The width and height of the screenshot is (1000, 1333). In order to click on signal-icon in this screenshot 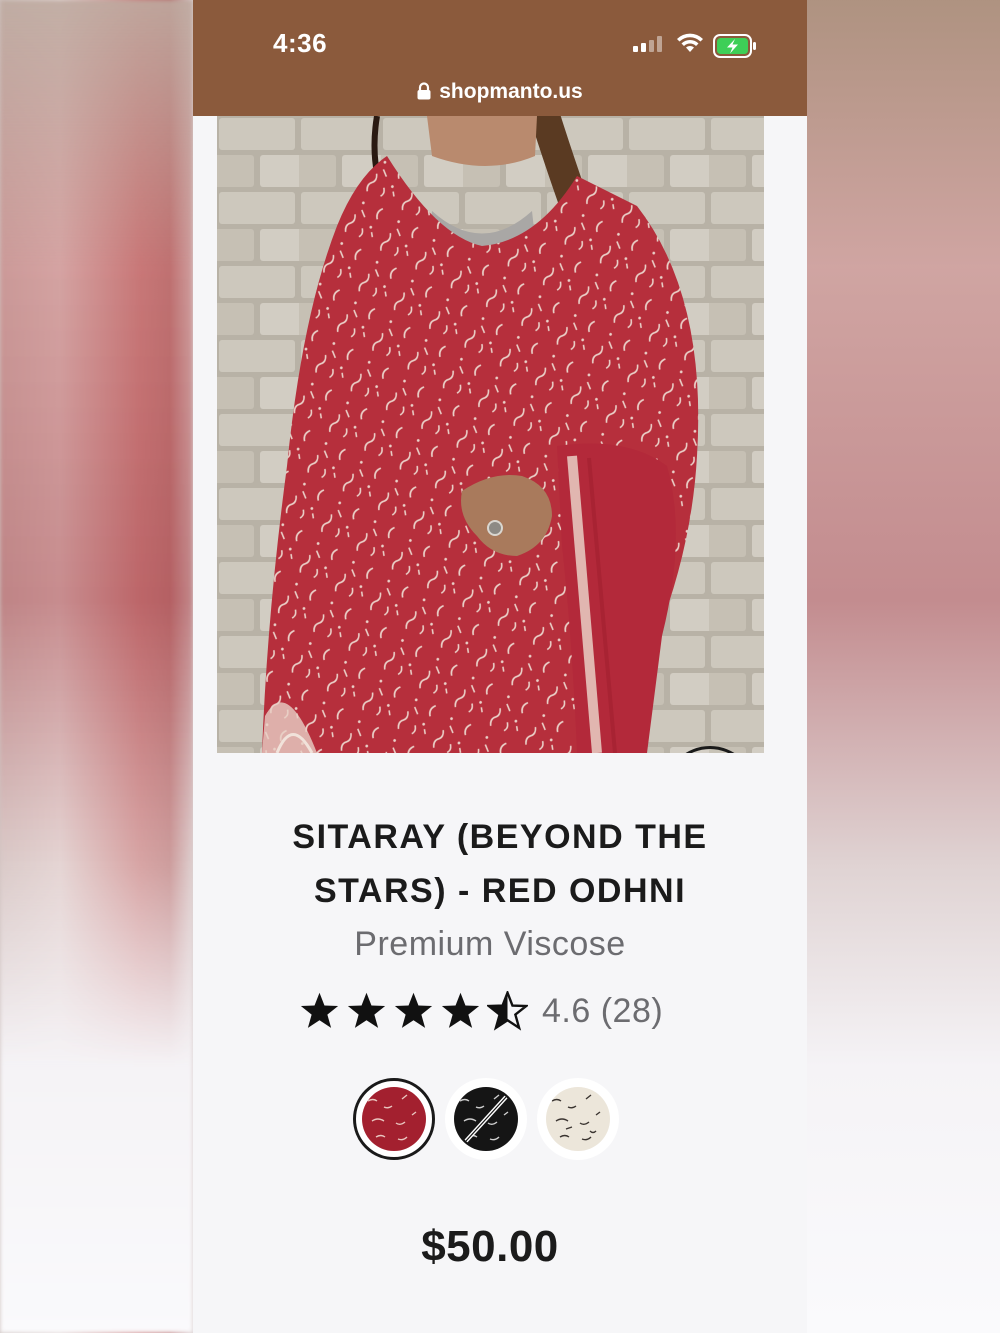, I will do `click(649, 46)`.